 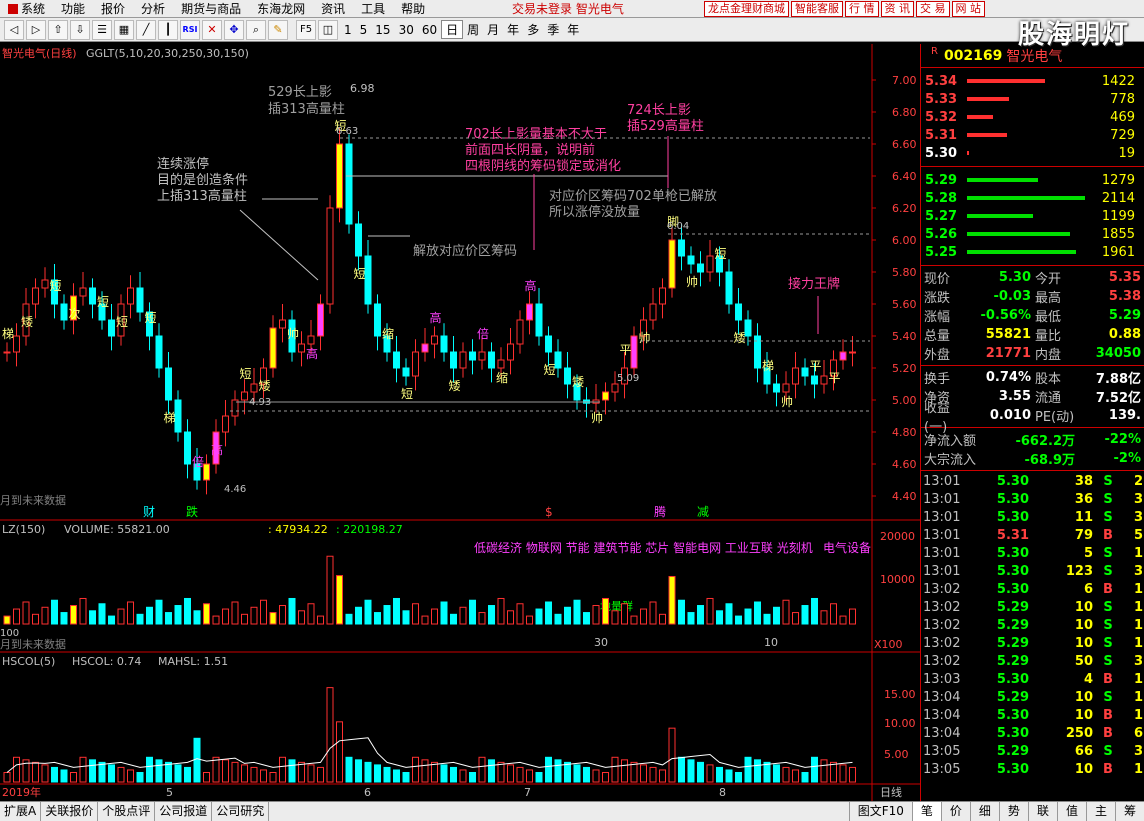 I want to click on bid-row: 5.26 1855, so click(x=1032, y=234).